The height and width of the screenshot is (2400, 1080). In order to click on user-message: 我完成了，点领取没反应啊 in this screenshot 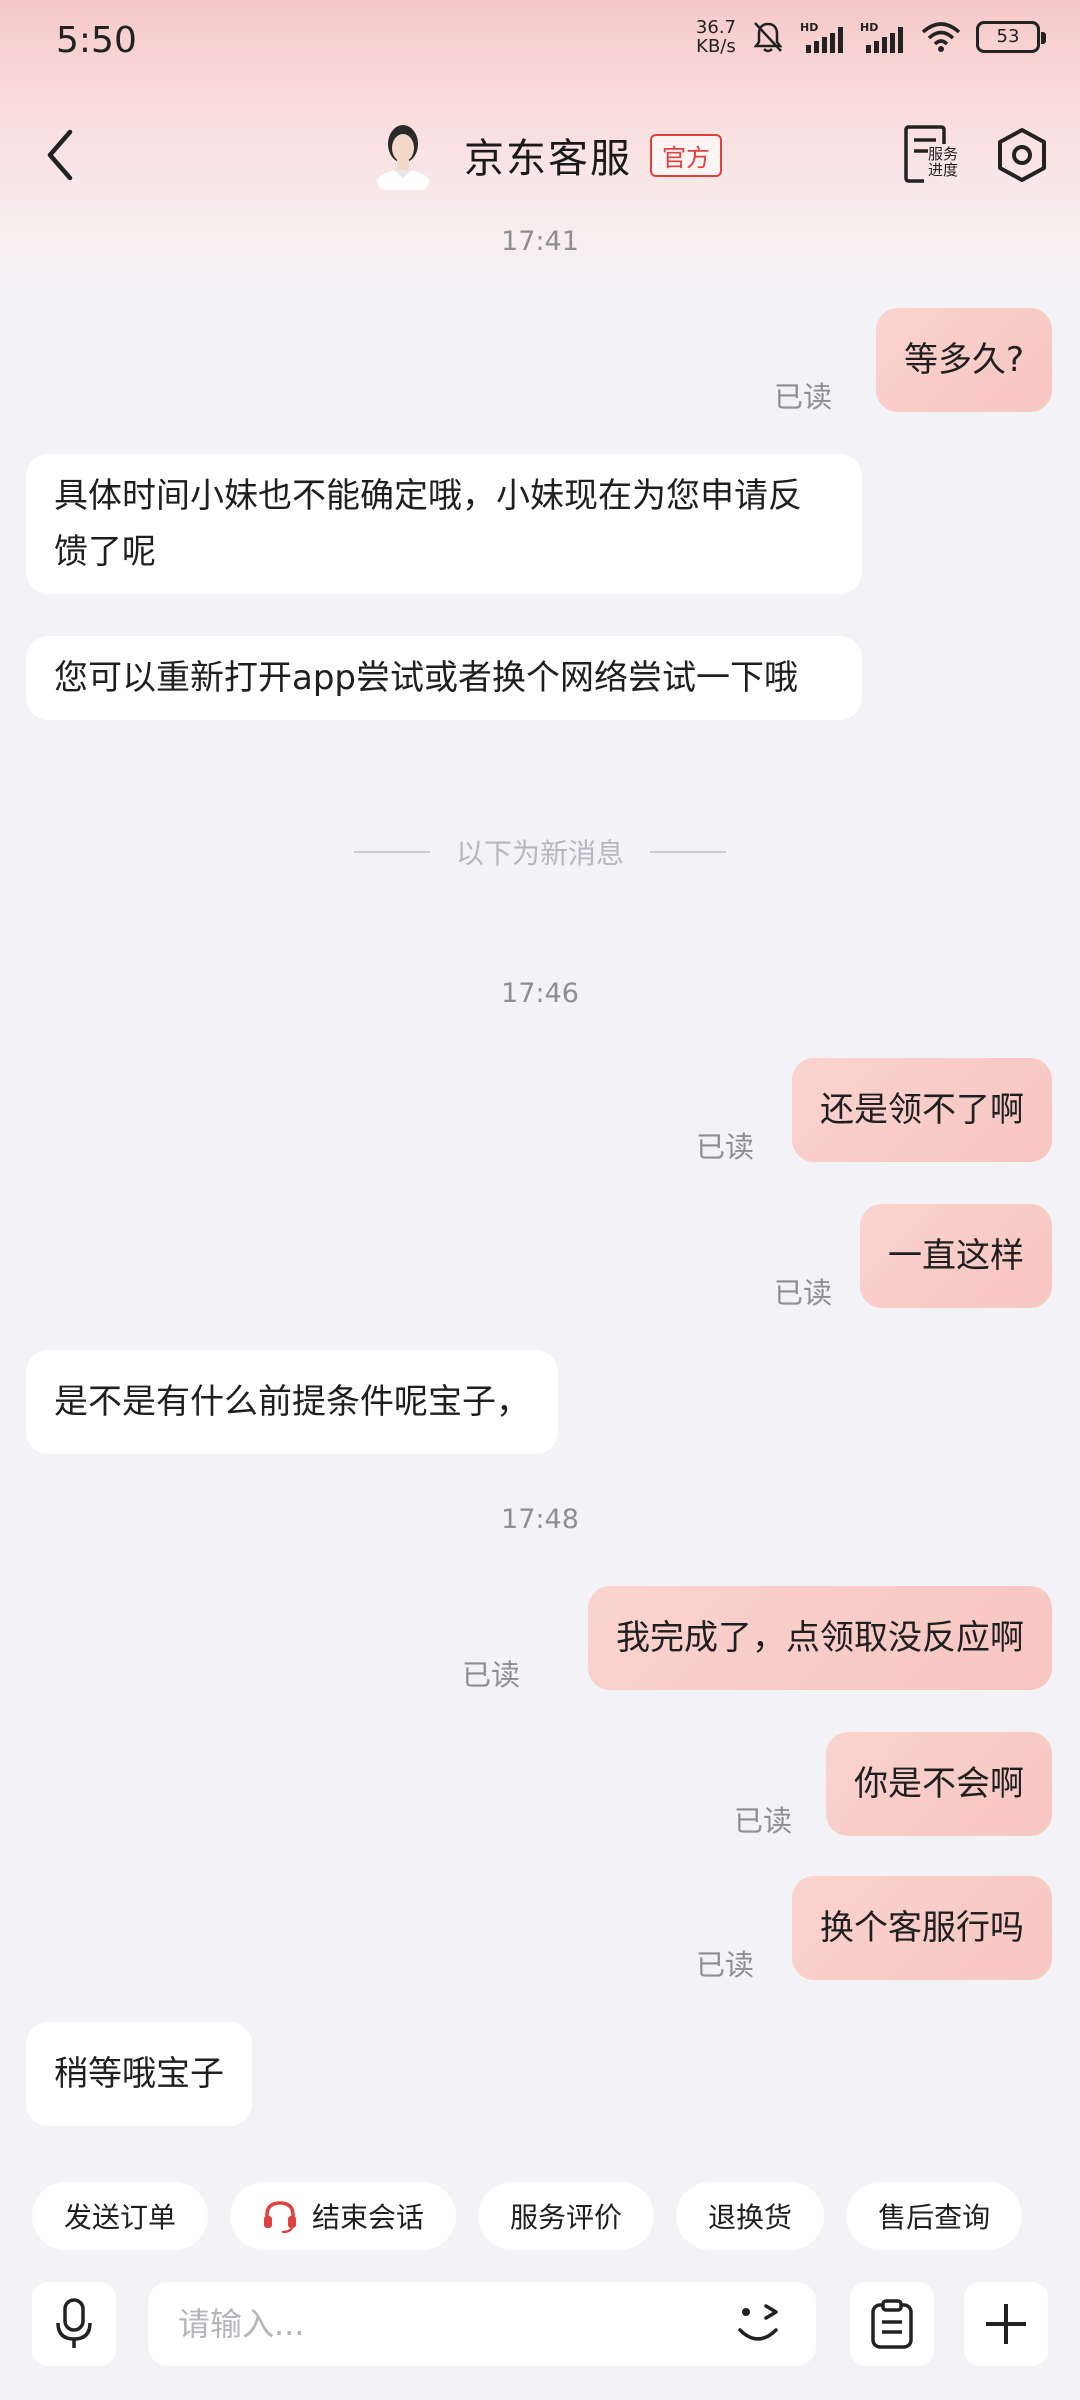, I will do `click(820, 1638)`.